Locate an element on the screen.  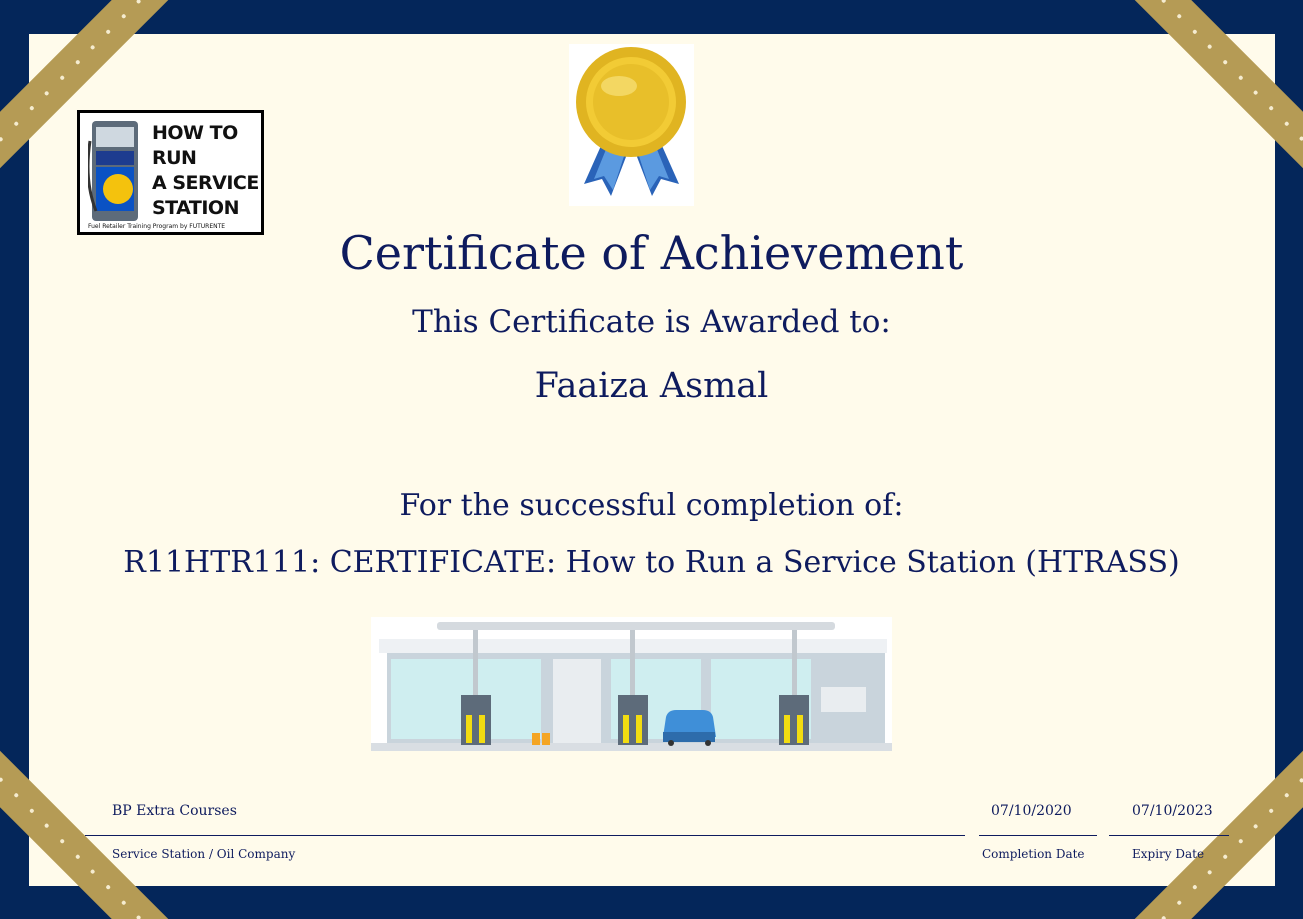
issuer-name: BP Extra Courses is located at coordinates (174, 811).